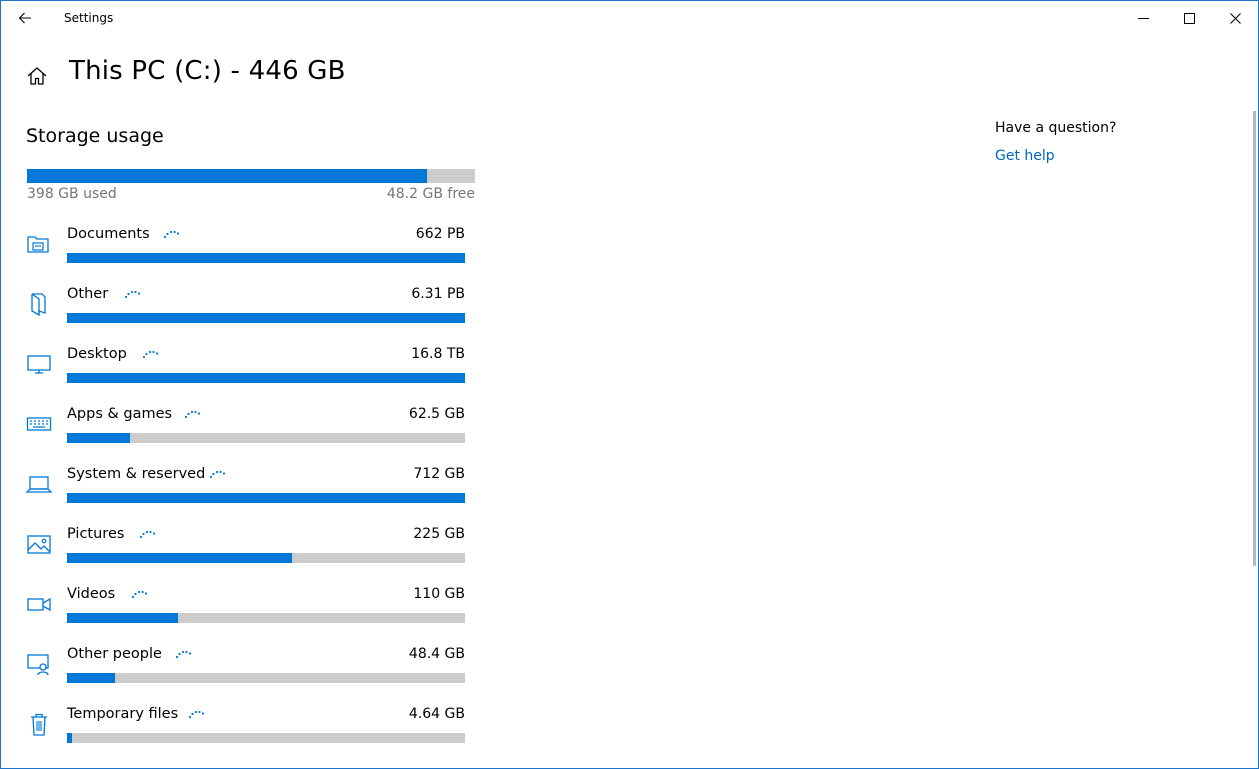 The height and width of the screenshot is (769, 1259). I want to click on home-button, so click(37, 76).